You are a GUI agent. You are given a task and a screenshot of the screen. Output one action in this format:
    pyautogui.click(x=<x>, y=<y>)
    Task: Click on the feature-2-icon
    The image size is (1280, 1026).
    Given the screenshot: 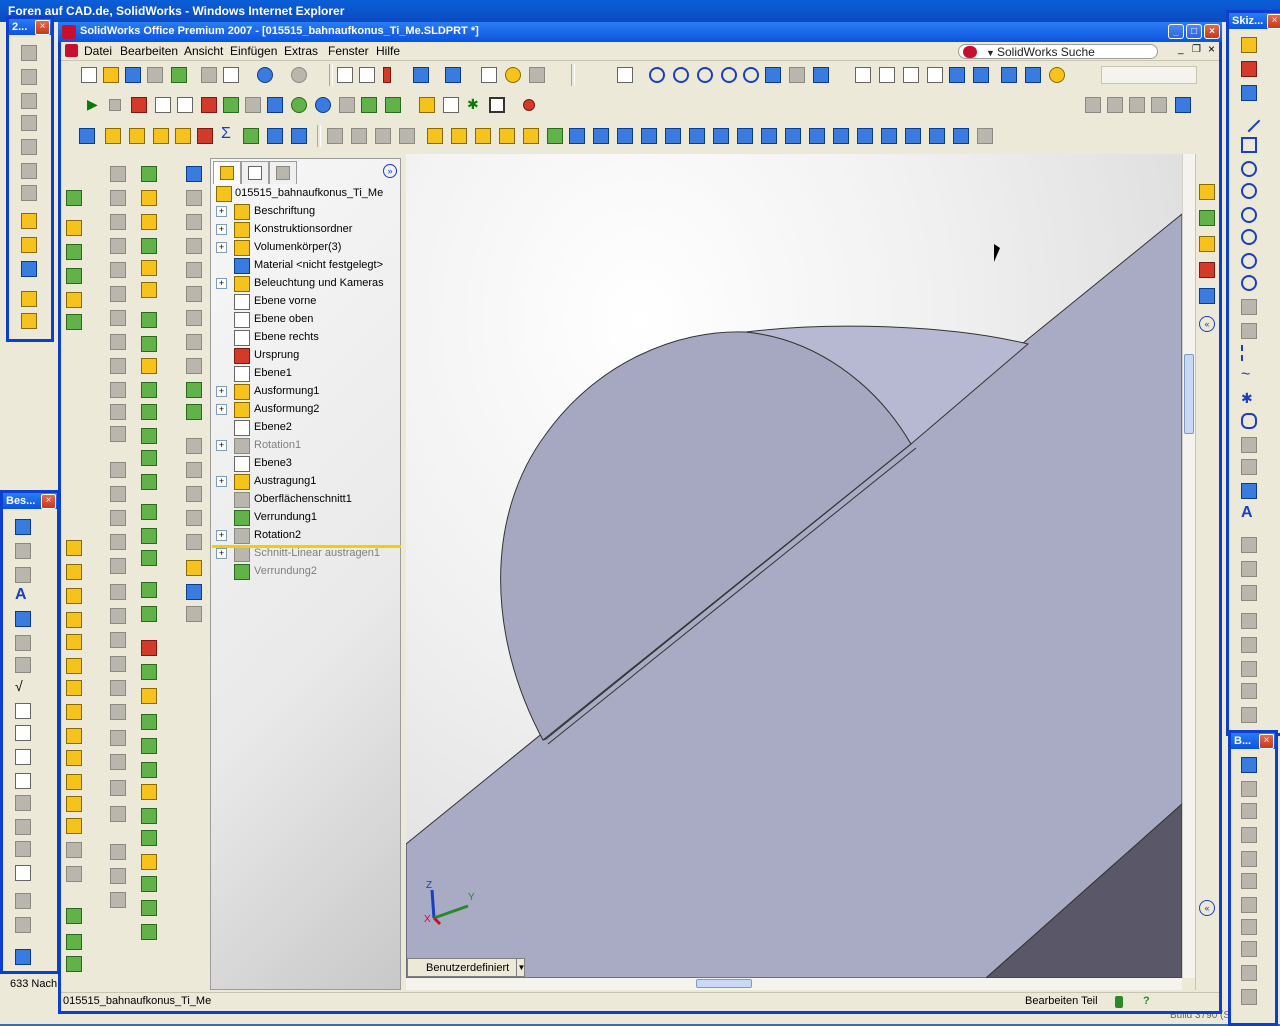 What is the action you would take?
    pyautogui.click(x=1115, y=105)
    